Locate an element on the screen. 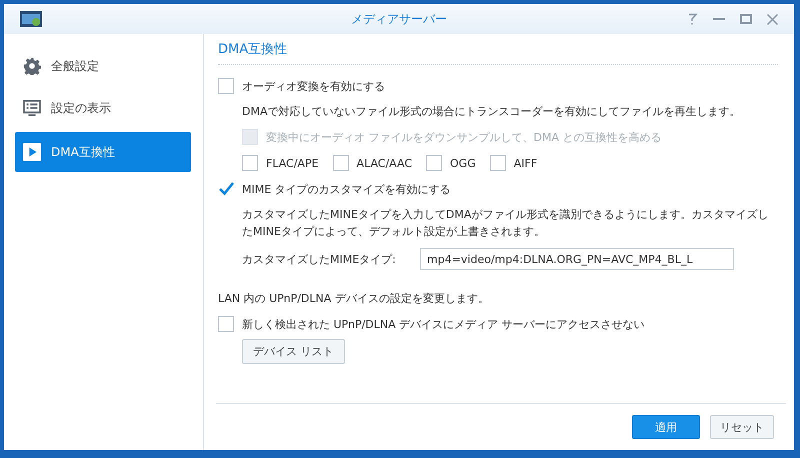  description-text: DMAで対応していないファイル形式の場合にトランスコーダーを有効にしてファイルを再生します。 is located at coordinates (492, 112).